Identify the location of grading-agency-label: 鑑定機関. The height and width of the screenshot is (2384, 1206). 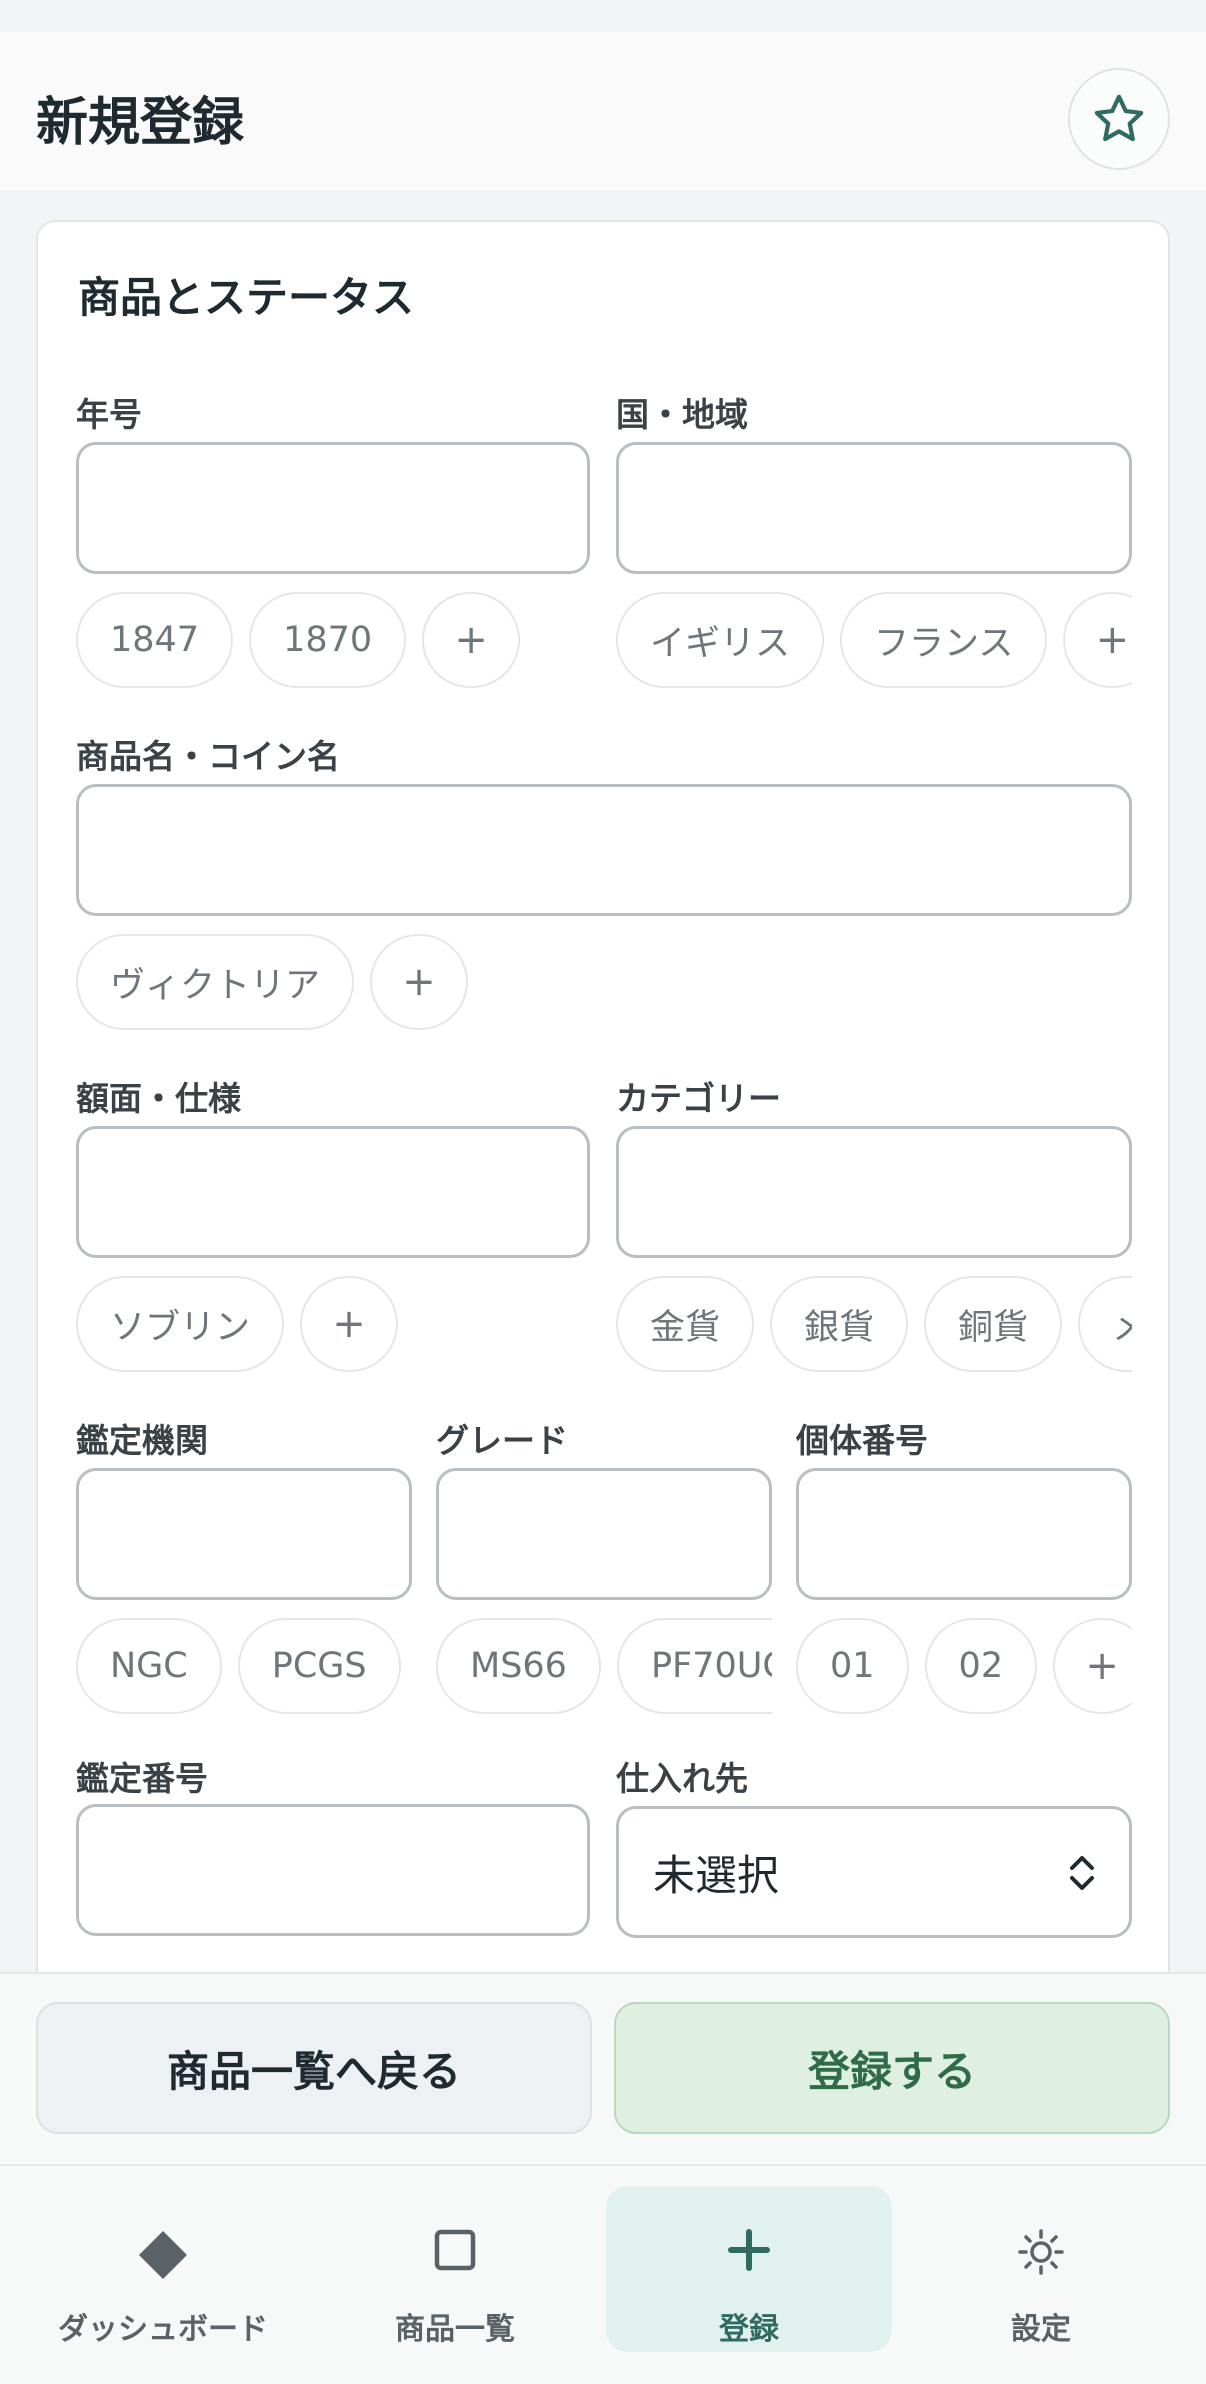
(142, 1440).